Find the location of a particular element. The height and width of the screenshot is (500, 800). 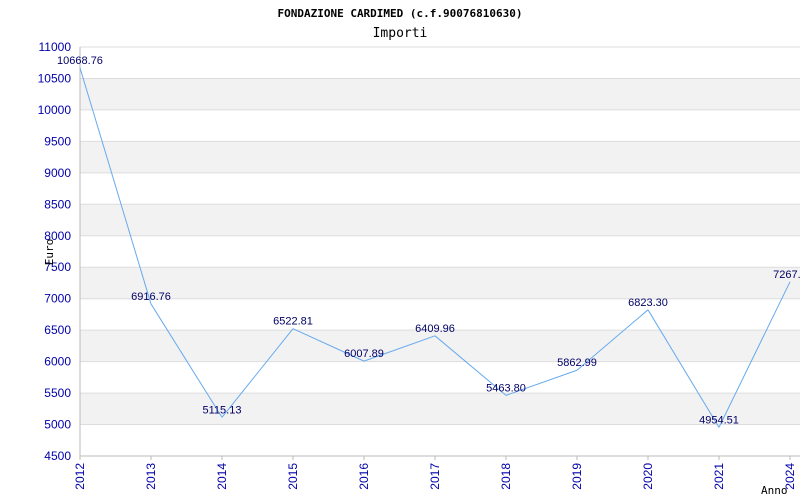

y-tick-label: 5000 is located at coordinates (57, 425).